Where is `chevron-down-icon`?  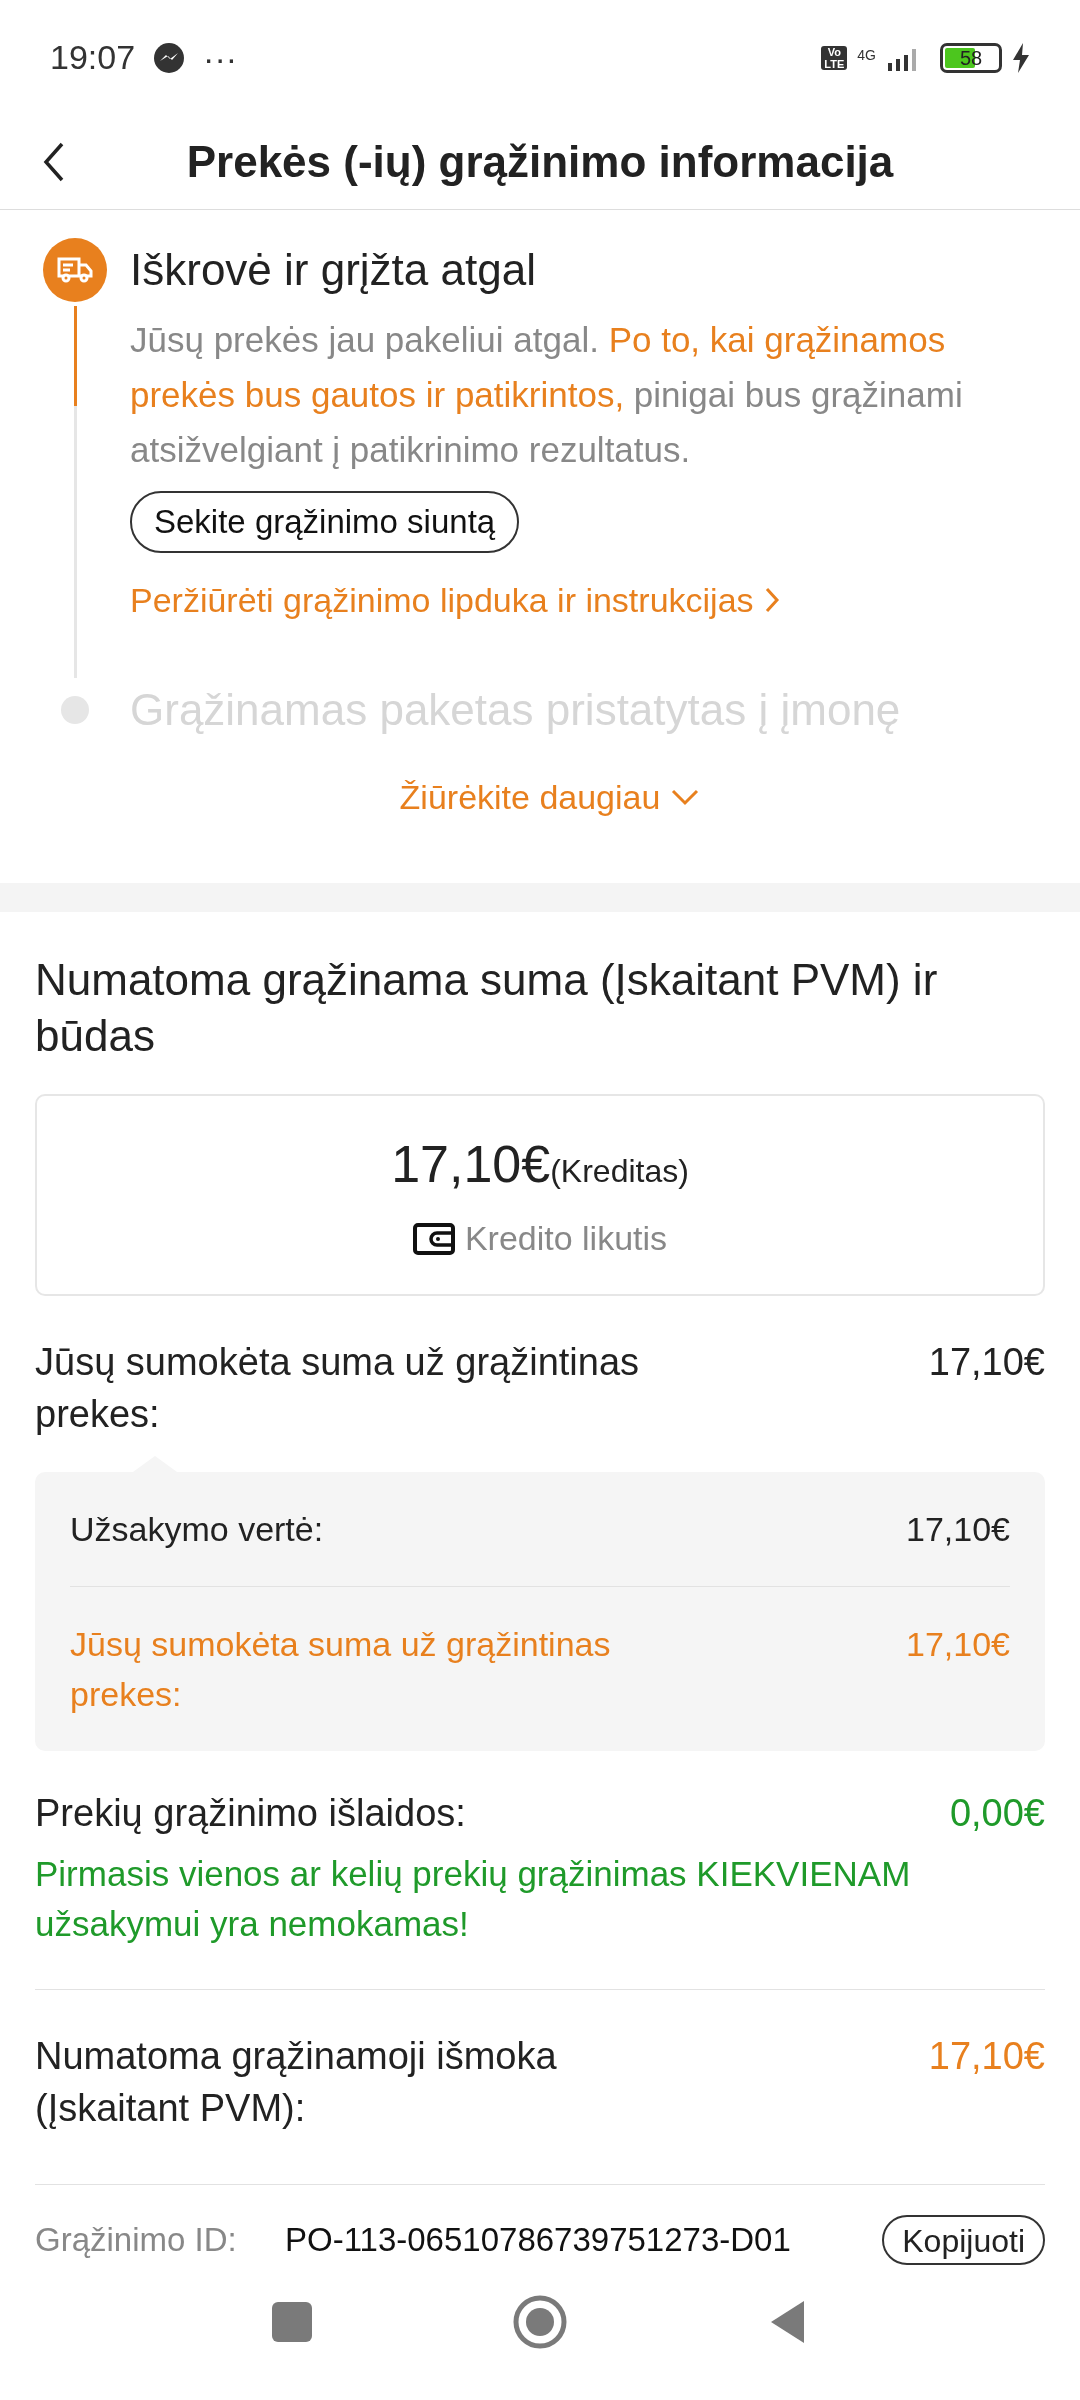 chevron-down-icon is located at coordinates (685, 797).